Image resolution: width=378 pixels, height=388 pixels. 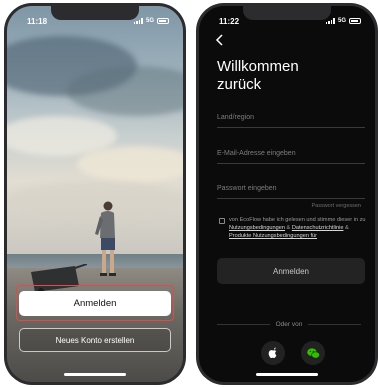 I want to click on wechat-icon, so click(x=313, y=353).